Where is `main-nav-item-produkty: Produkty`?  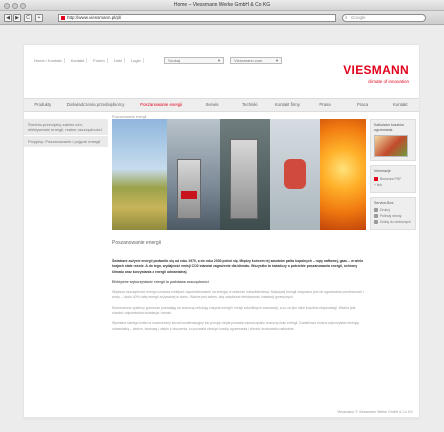 main-nav-item-produkty: Produkty is located at coordinates (43, 105).